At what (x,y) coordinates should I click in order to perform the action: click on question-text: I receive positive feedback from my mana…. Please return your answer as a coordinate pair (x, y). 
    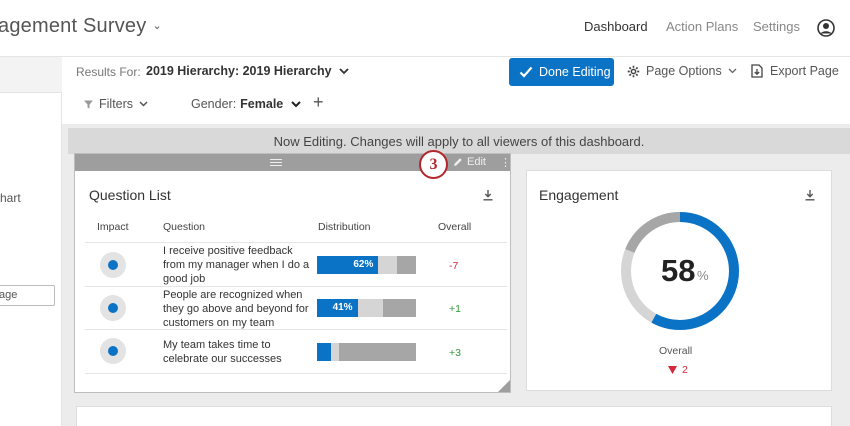
    Looking at the image, I should click on (236, 265).